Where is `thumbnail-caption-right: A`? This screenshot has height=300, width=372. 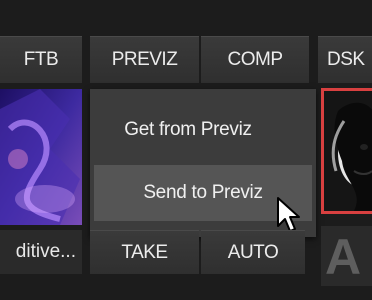 thumbnail-caption-right: A is located at coordinates (346, 256).